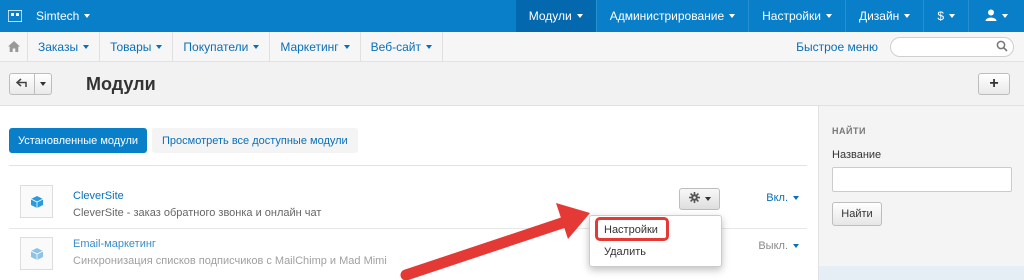 This screenshot has height=280, width=1024. I want to click on user-icon, so click(991, 16).